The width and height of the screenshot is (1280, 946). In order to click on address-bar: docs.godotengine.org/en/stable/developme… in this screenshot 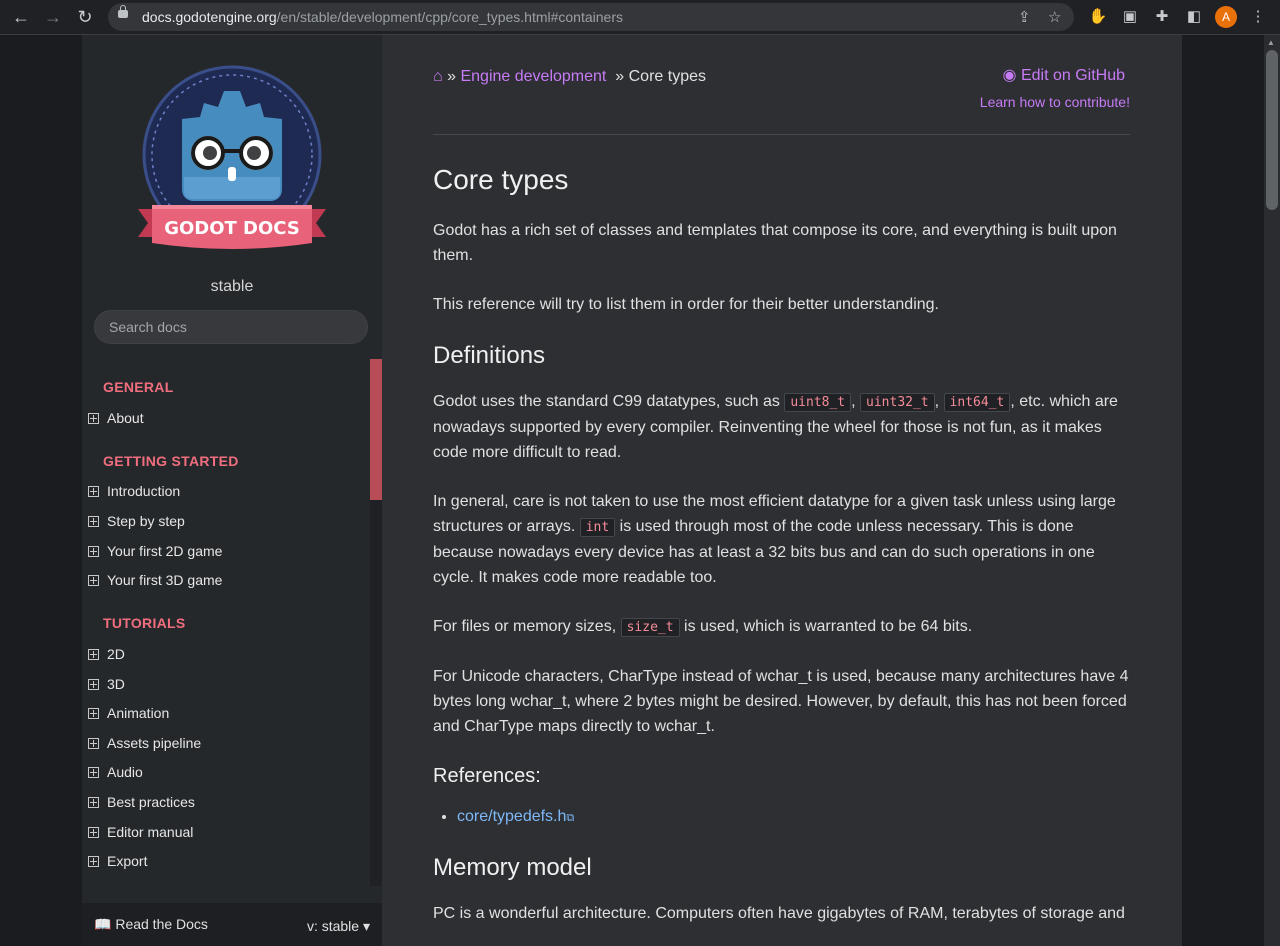, I will do `click(591, 17)`.